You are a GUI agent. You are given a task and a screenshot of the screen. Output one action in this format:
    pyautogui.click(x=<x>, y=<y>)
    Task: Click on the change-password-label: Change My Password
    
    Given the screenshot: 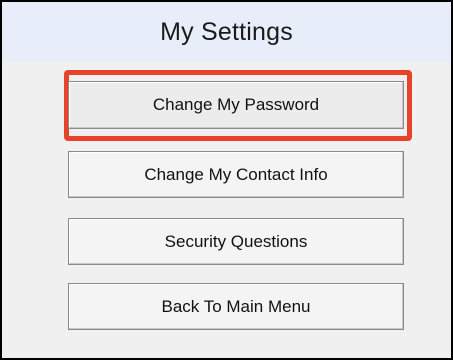 What is the action you would take?
    pyautogui.click(x=236, y=104)
    